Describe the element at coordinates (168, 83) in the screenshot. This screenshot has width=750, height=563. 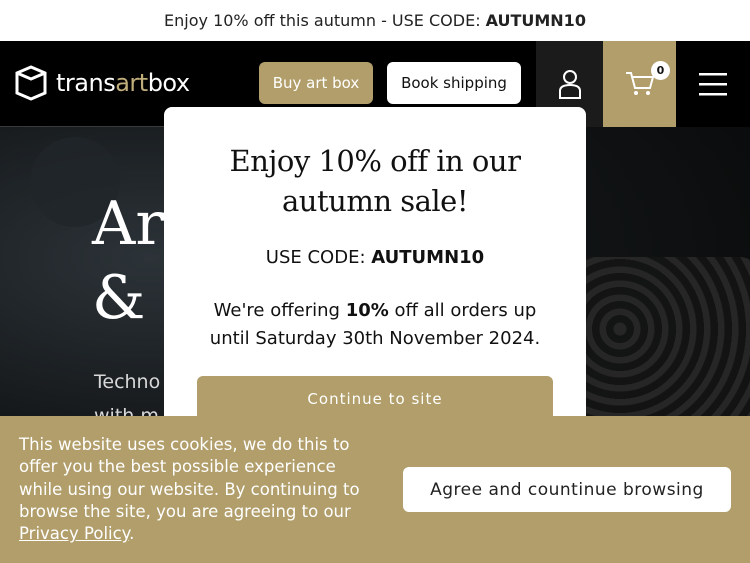
I see `logo-text-box: box` at that location.